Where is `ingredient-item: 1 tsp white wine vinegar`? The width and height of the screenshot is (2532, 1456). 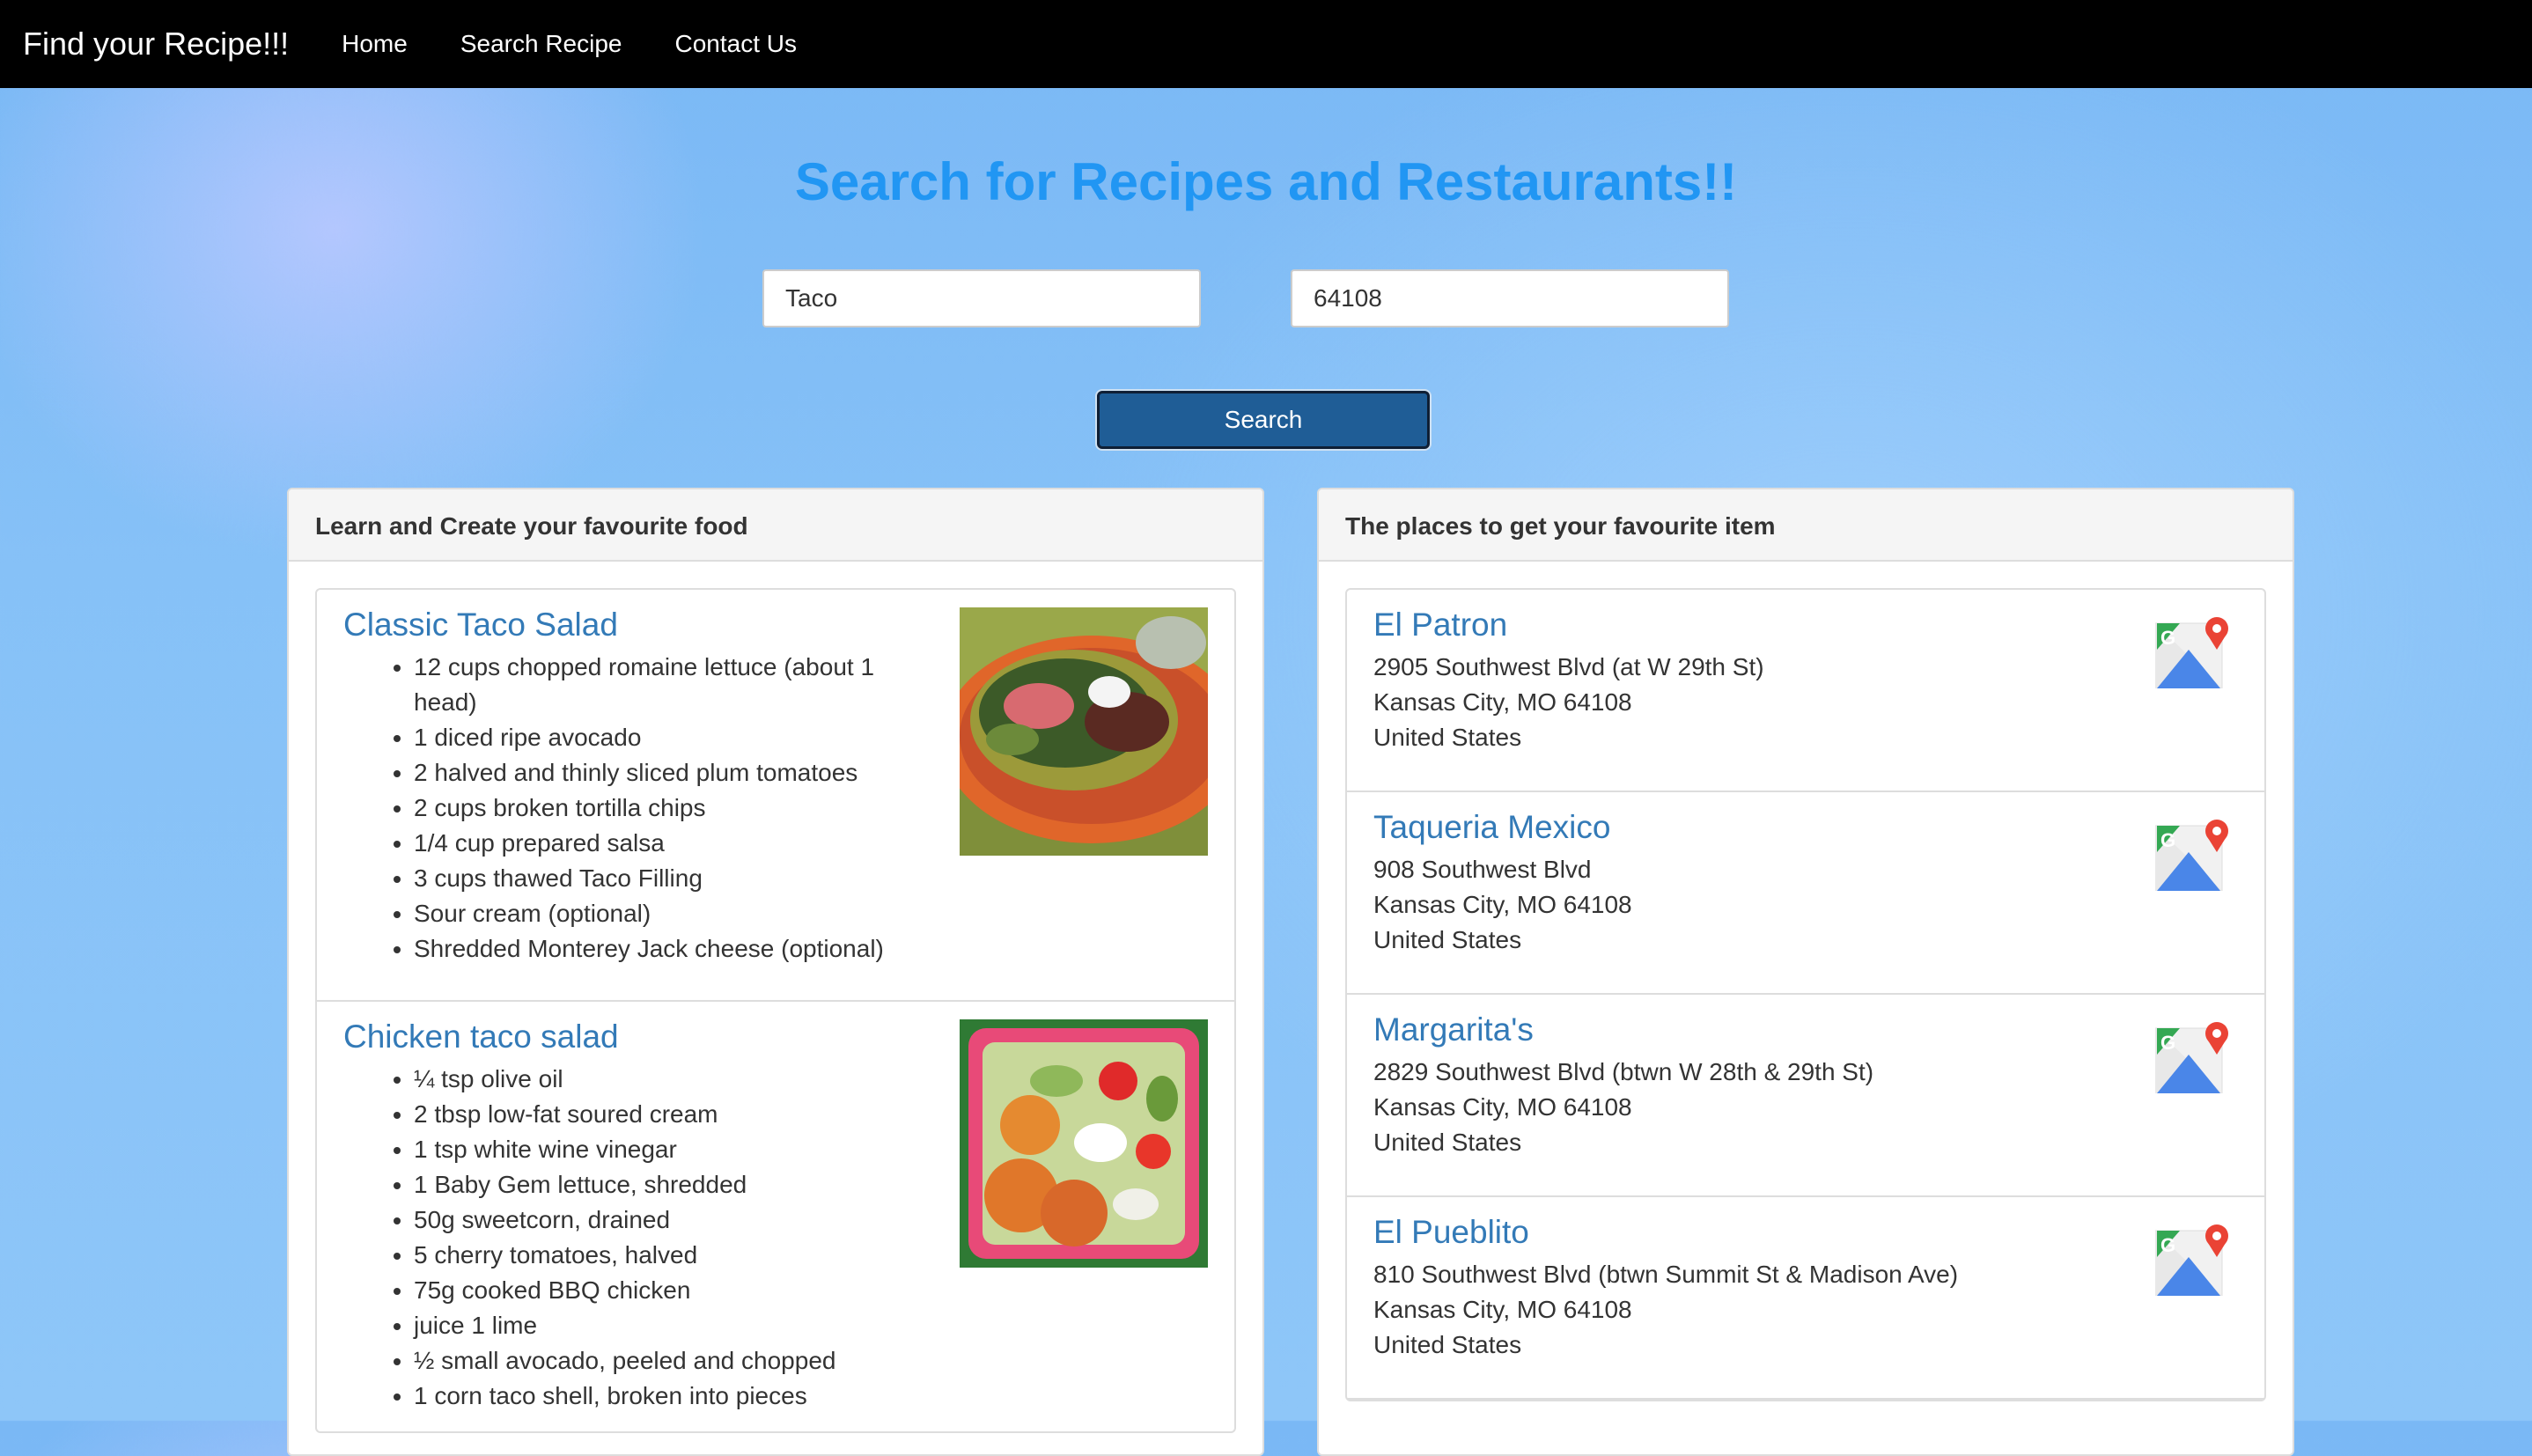
ingredient-item: 1 tsp white wine vinegar is located at coordinates (660, 1149).